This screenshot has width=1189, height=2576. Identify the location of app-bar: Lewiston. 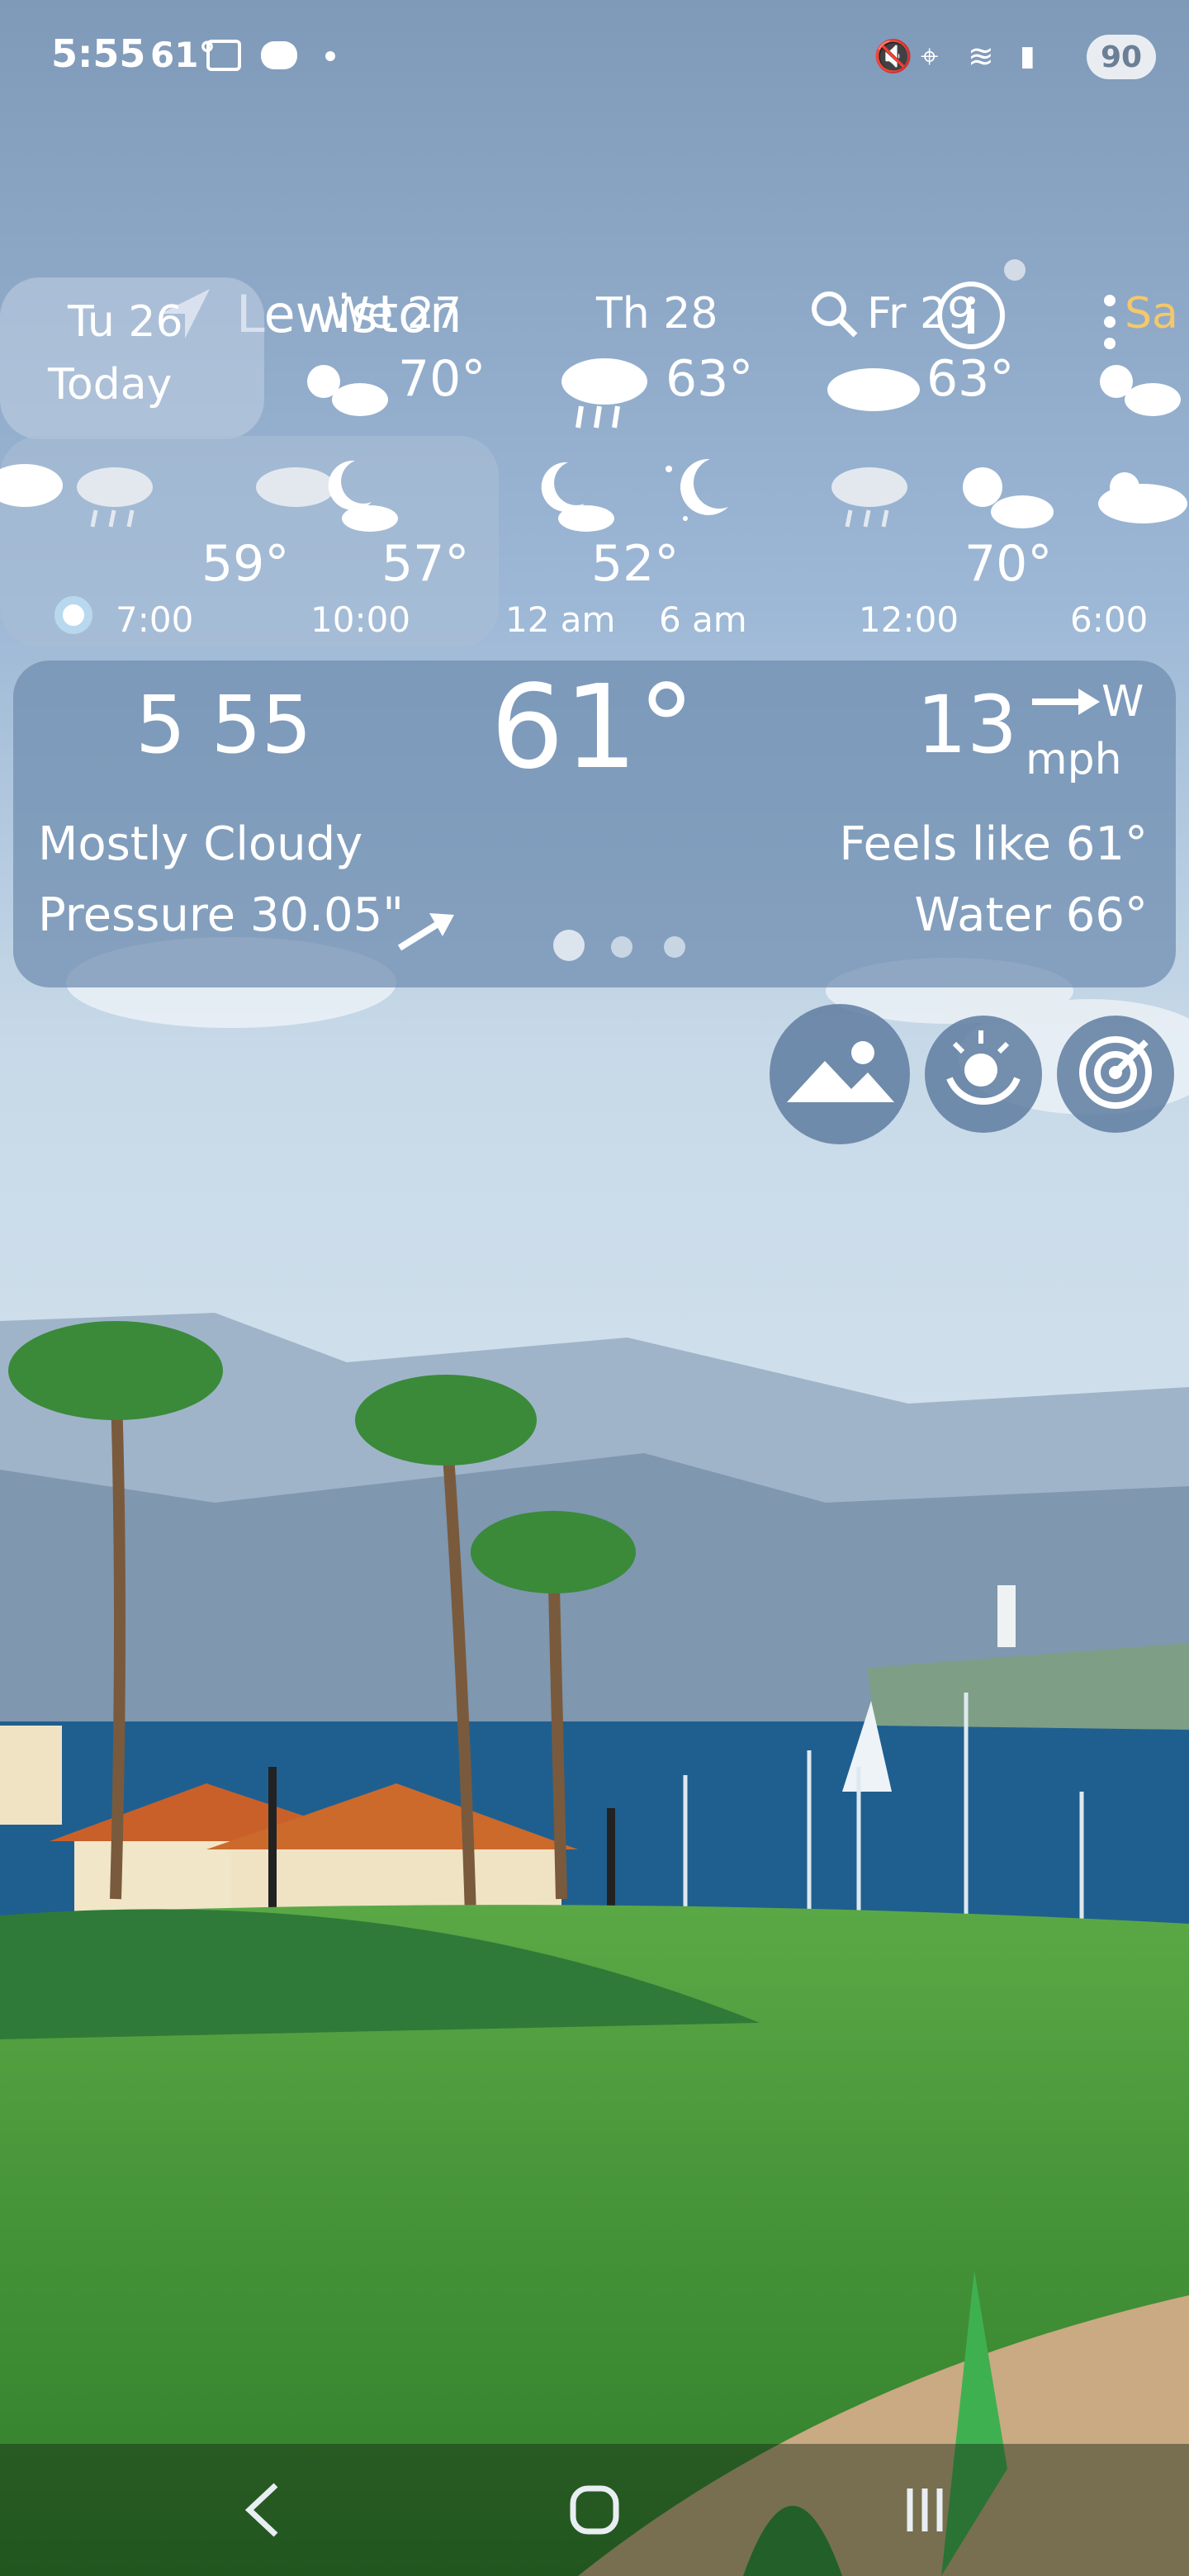
(594, 240).